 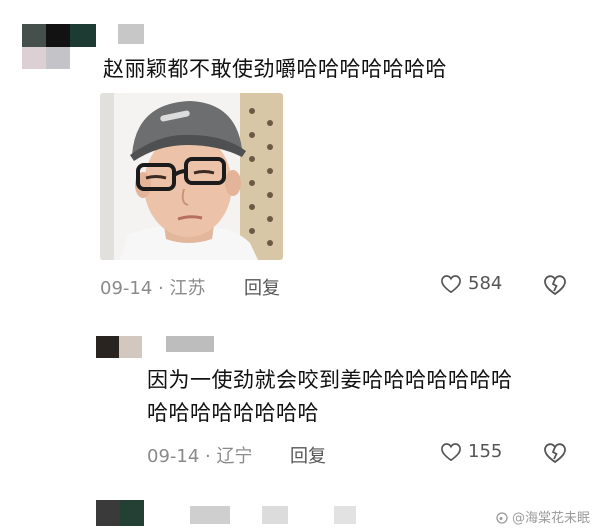 I want to click on watermark: @海棠花未眠, so click(x=542, y=516).